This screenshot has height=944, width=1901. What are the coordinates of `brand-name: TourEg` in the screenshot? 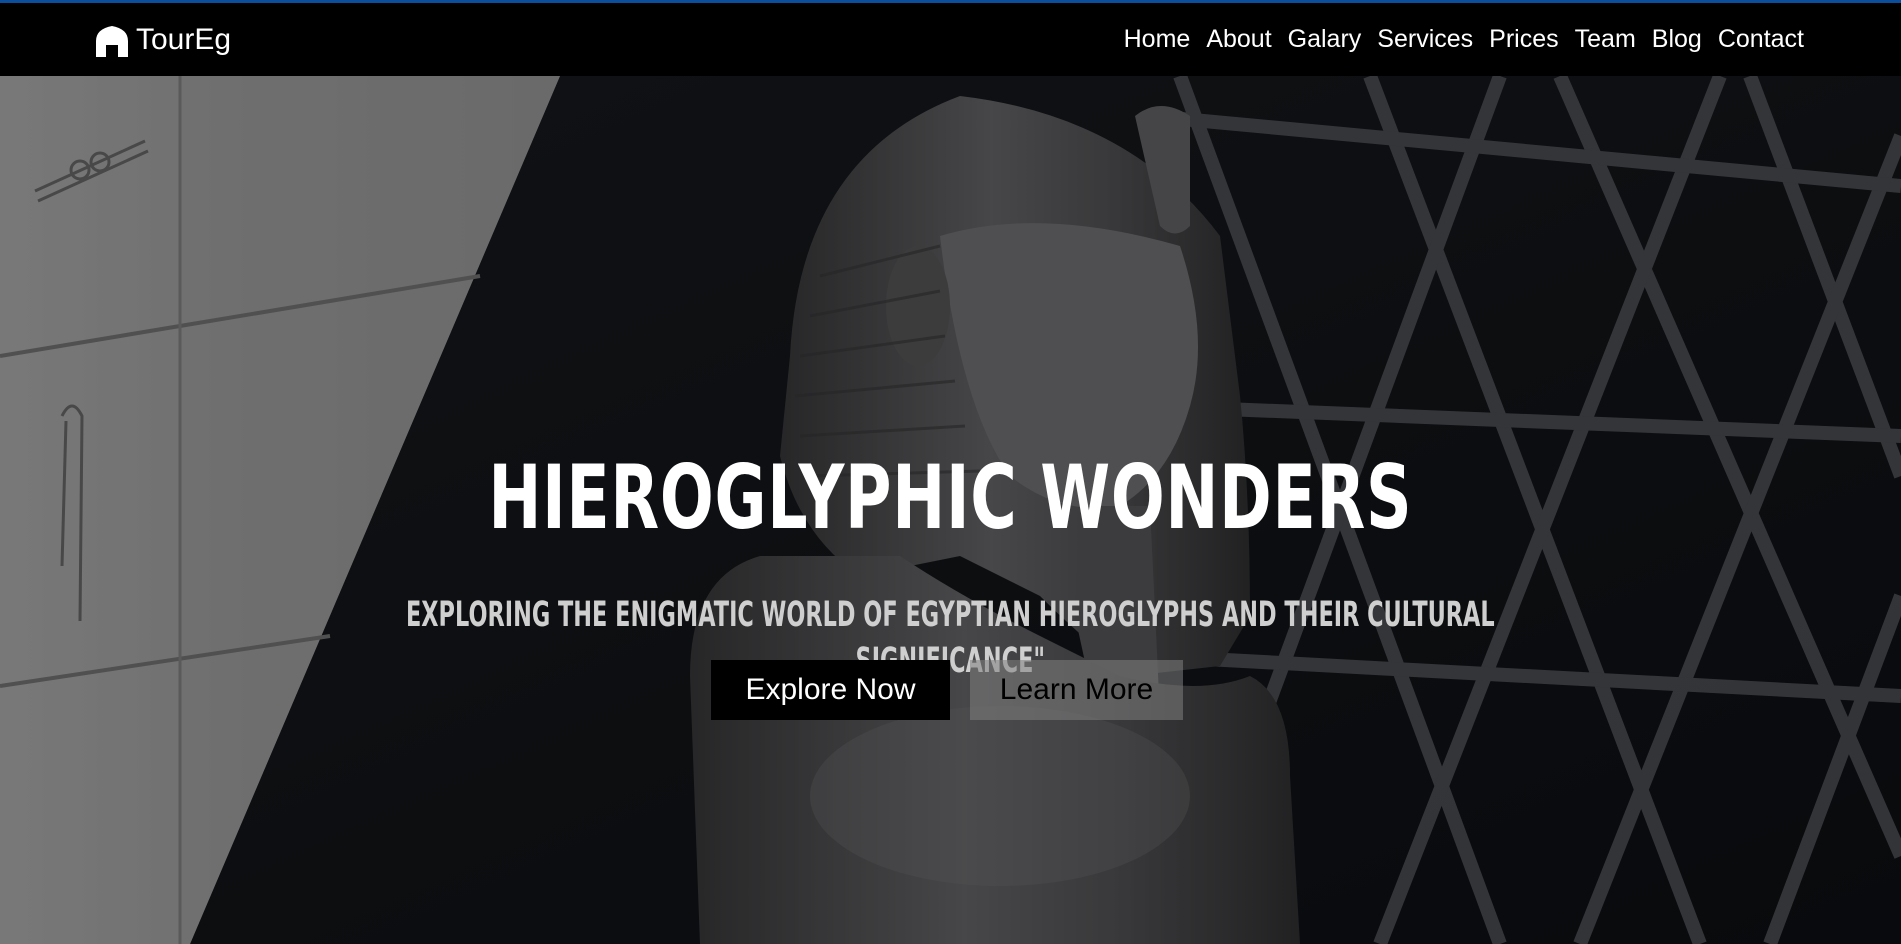 It's located at (184, 39).